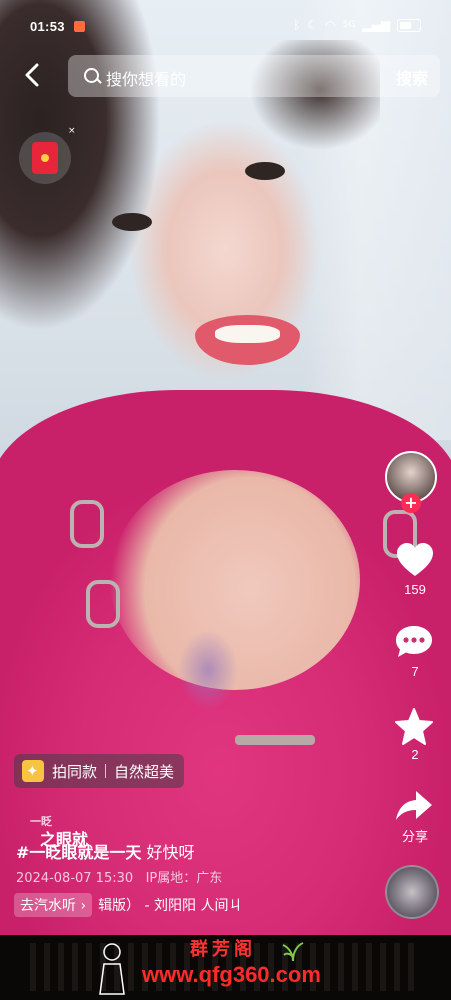  I want to click on search-icon, so click(91, 75).